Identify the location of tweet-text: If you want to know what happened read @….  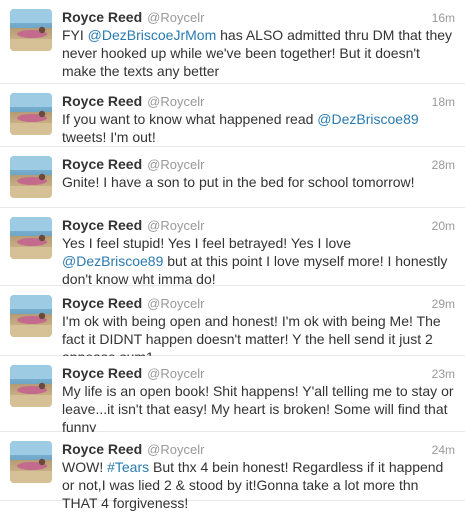
(258, 128).